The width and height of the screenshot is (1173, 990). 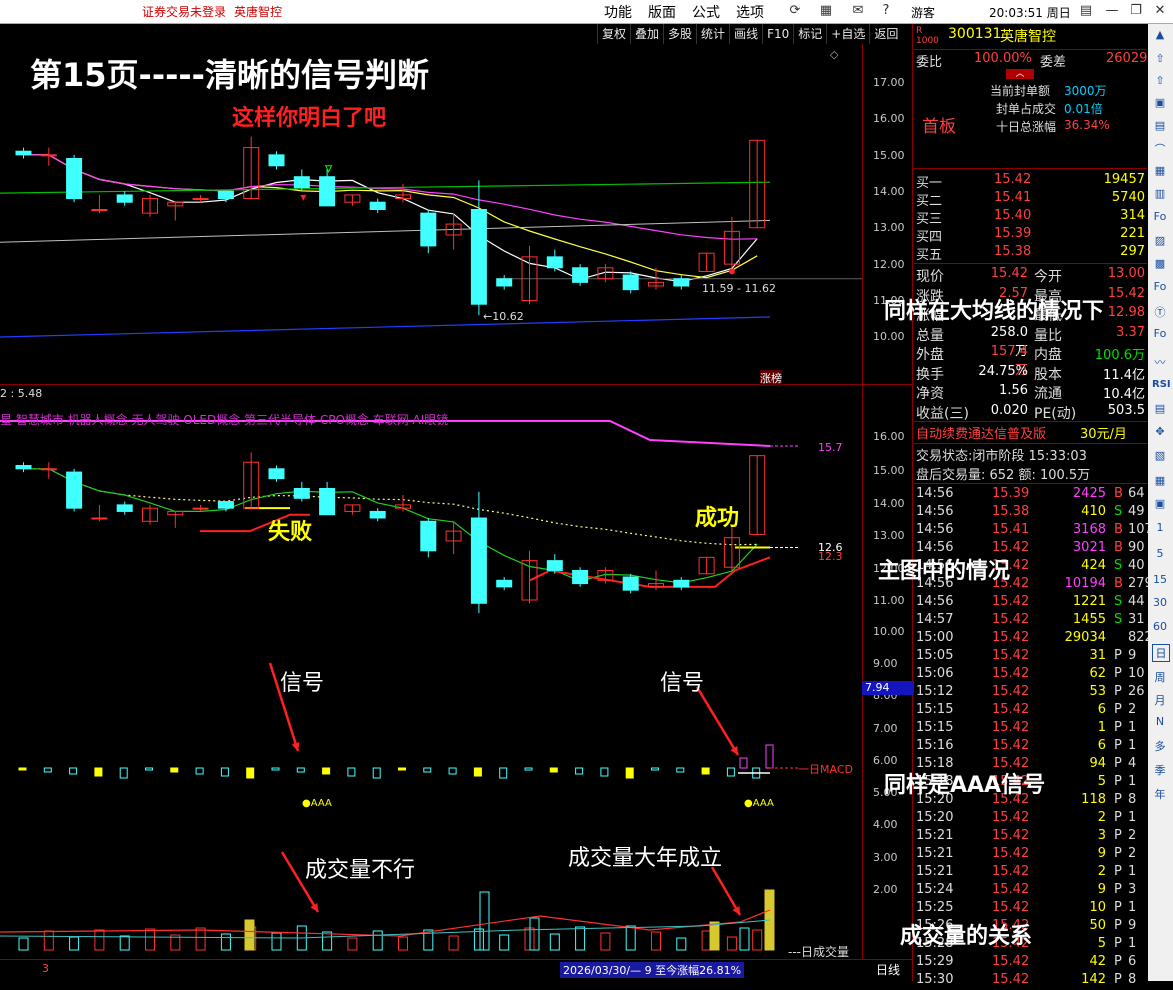 I want to click on tool-mark: 标记, so click(x=809, y=34).